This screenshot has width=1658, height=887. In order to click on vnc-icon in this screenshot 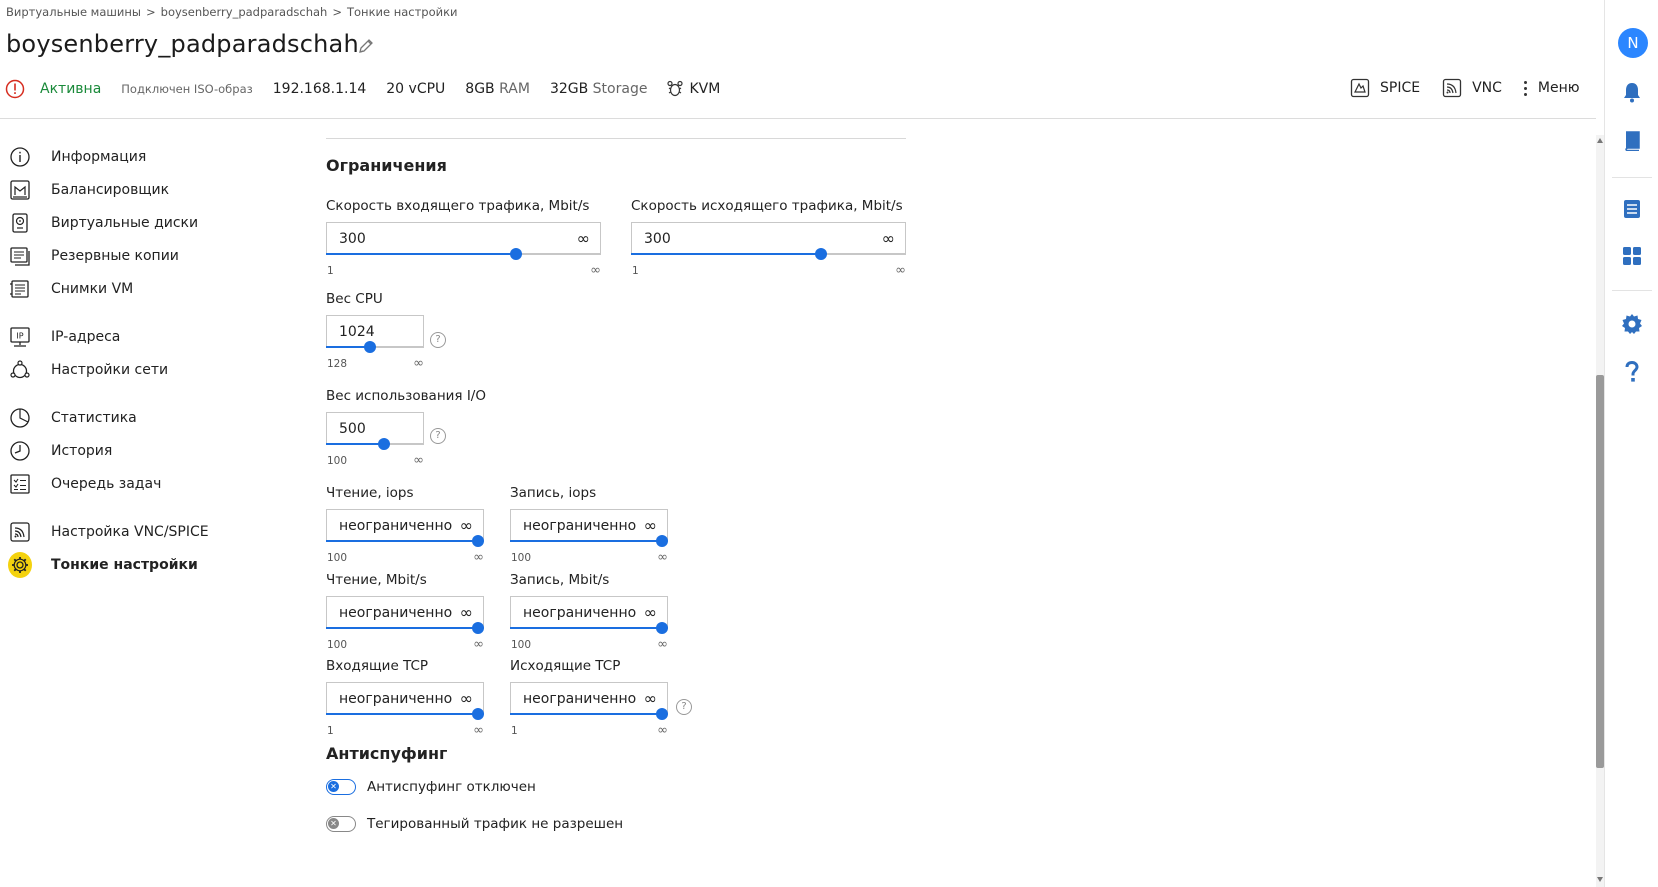, I will do `click(1452, 88)`.